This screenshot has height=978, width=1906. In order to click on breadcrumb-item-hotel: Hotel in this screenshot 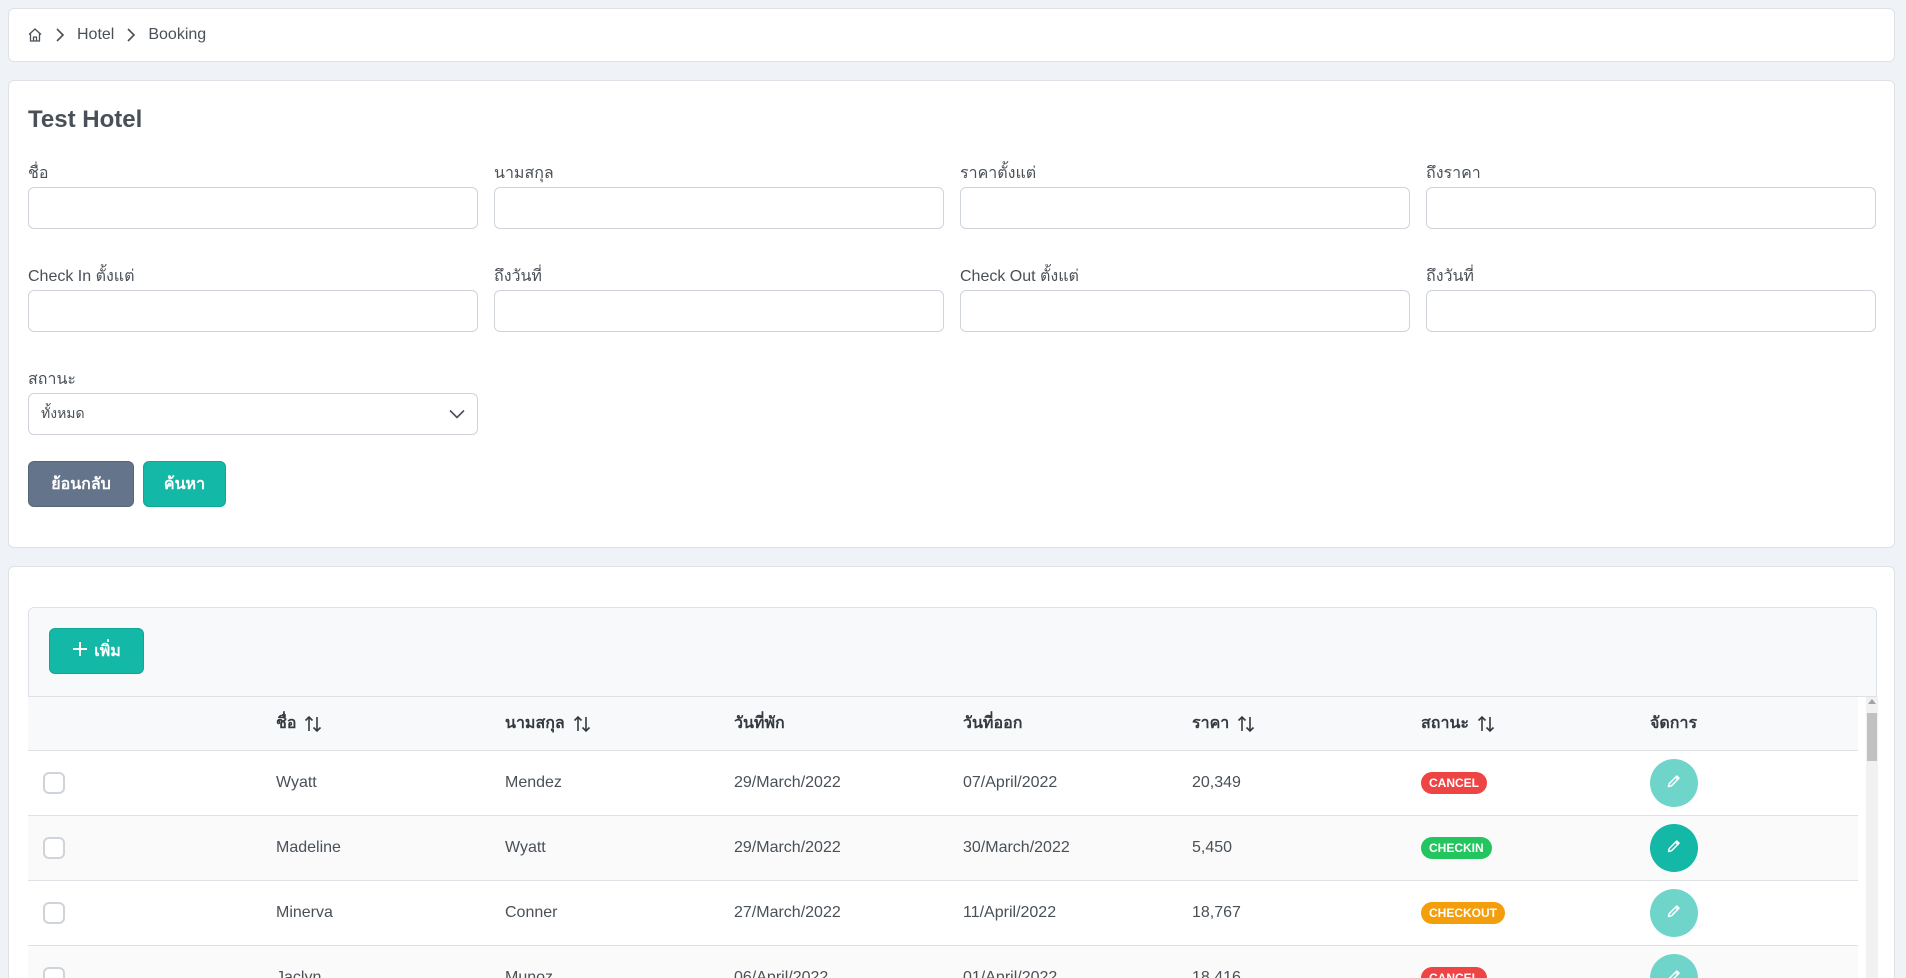, I will do `click(95, 35)`.